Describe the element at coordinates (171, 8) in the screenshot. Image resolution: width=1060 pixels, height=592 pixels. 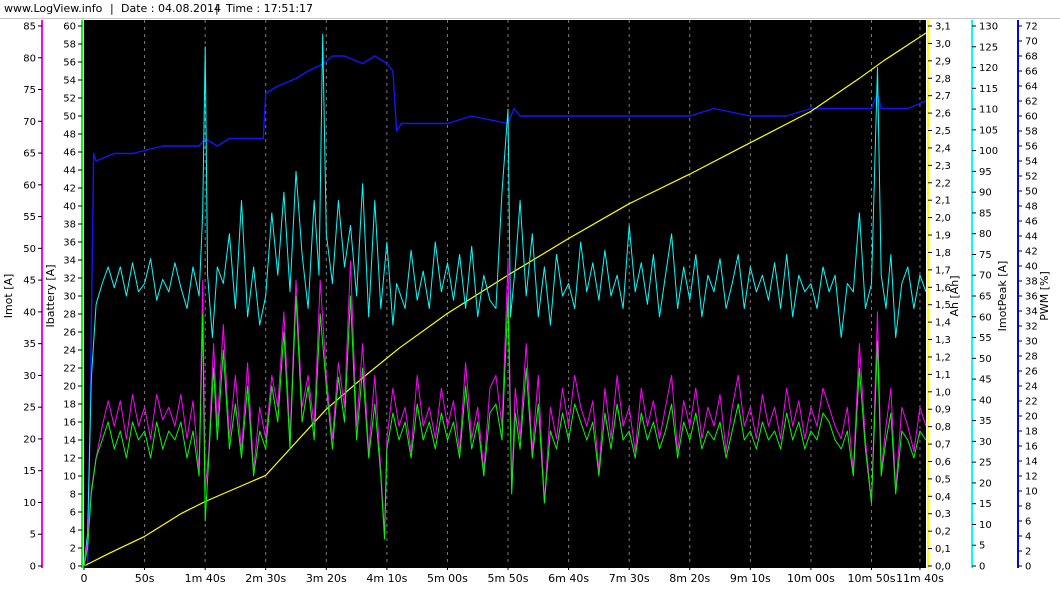
I see `date-label: Date : 04.08.2014` at that location.